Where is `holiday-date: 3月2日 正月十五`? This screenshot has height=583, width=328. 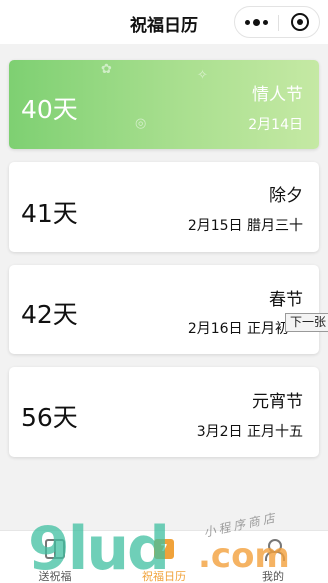 holiday-date: 3月2日 正月十五 is located at coordinates (249, 432).